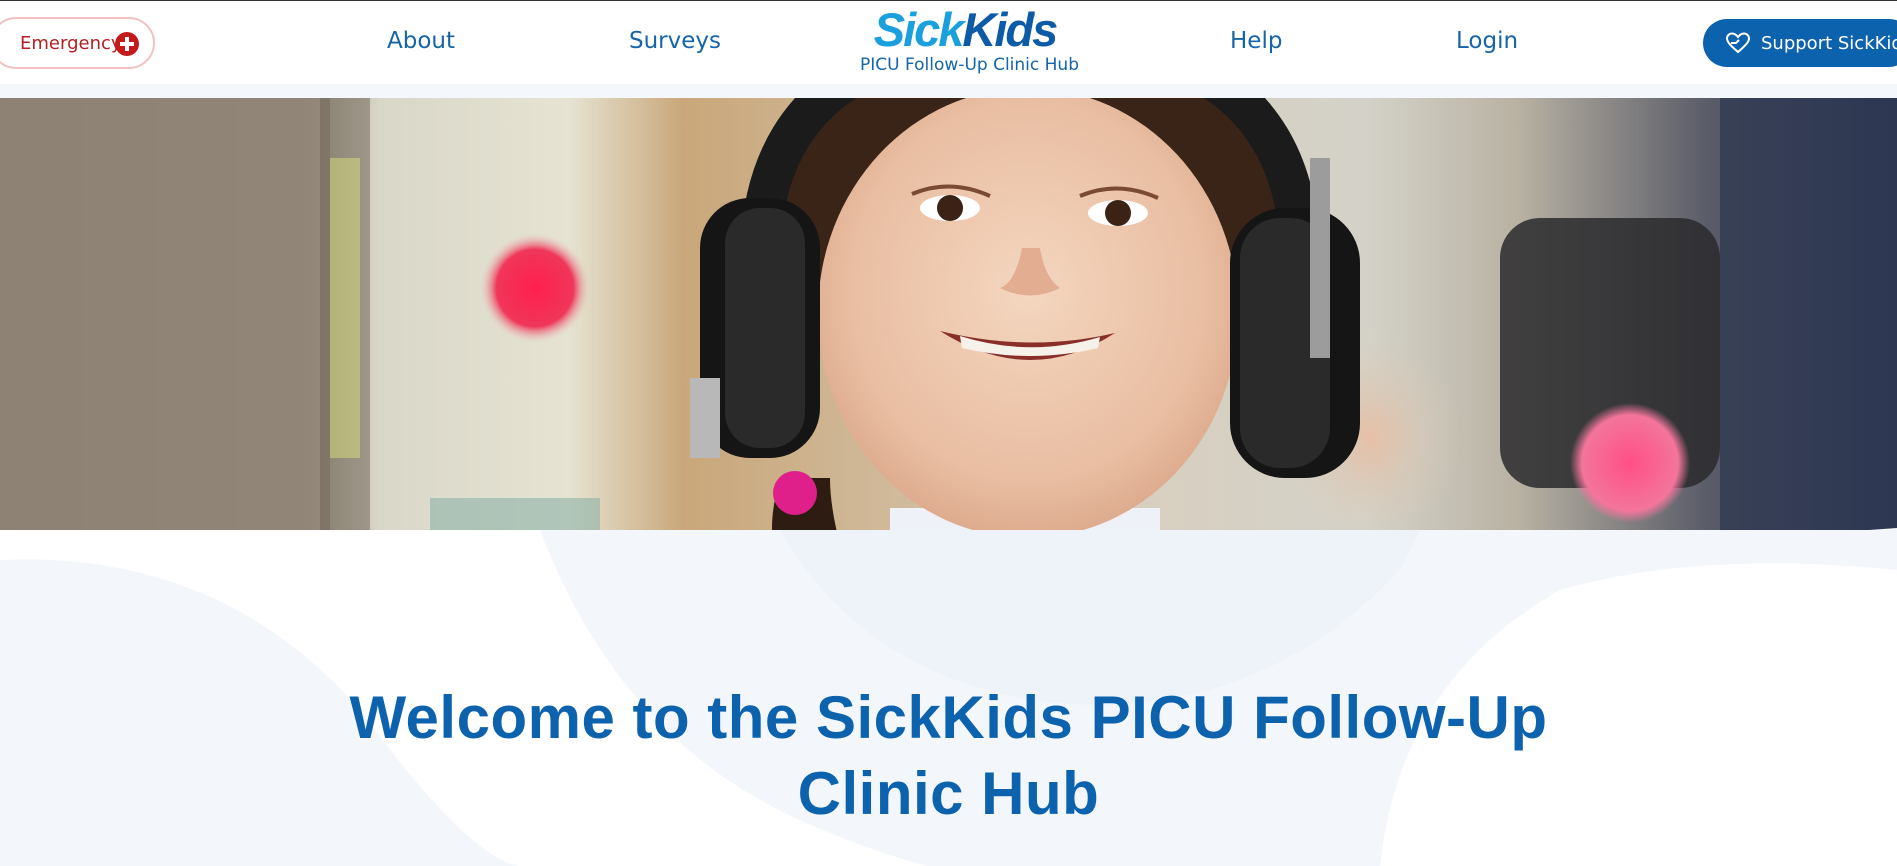 This screenshot has width=1897, height=866. Describe the element at coordinates (1829, 43) in the screenshot. I see `support-label: Support SickKids` at that location.